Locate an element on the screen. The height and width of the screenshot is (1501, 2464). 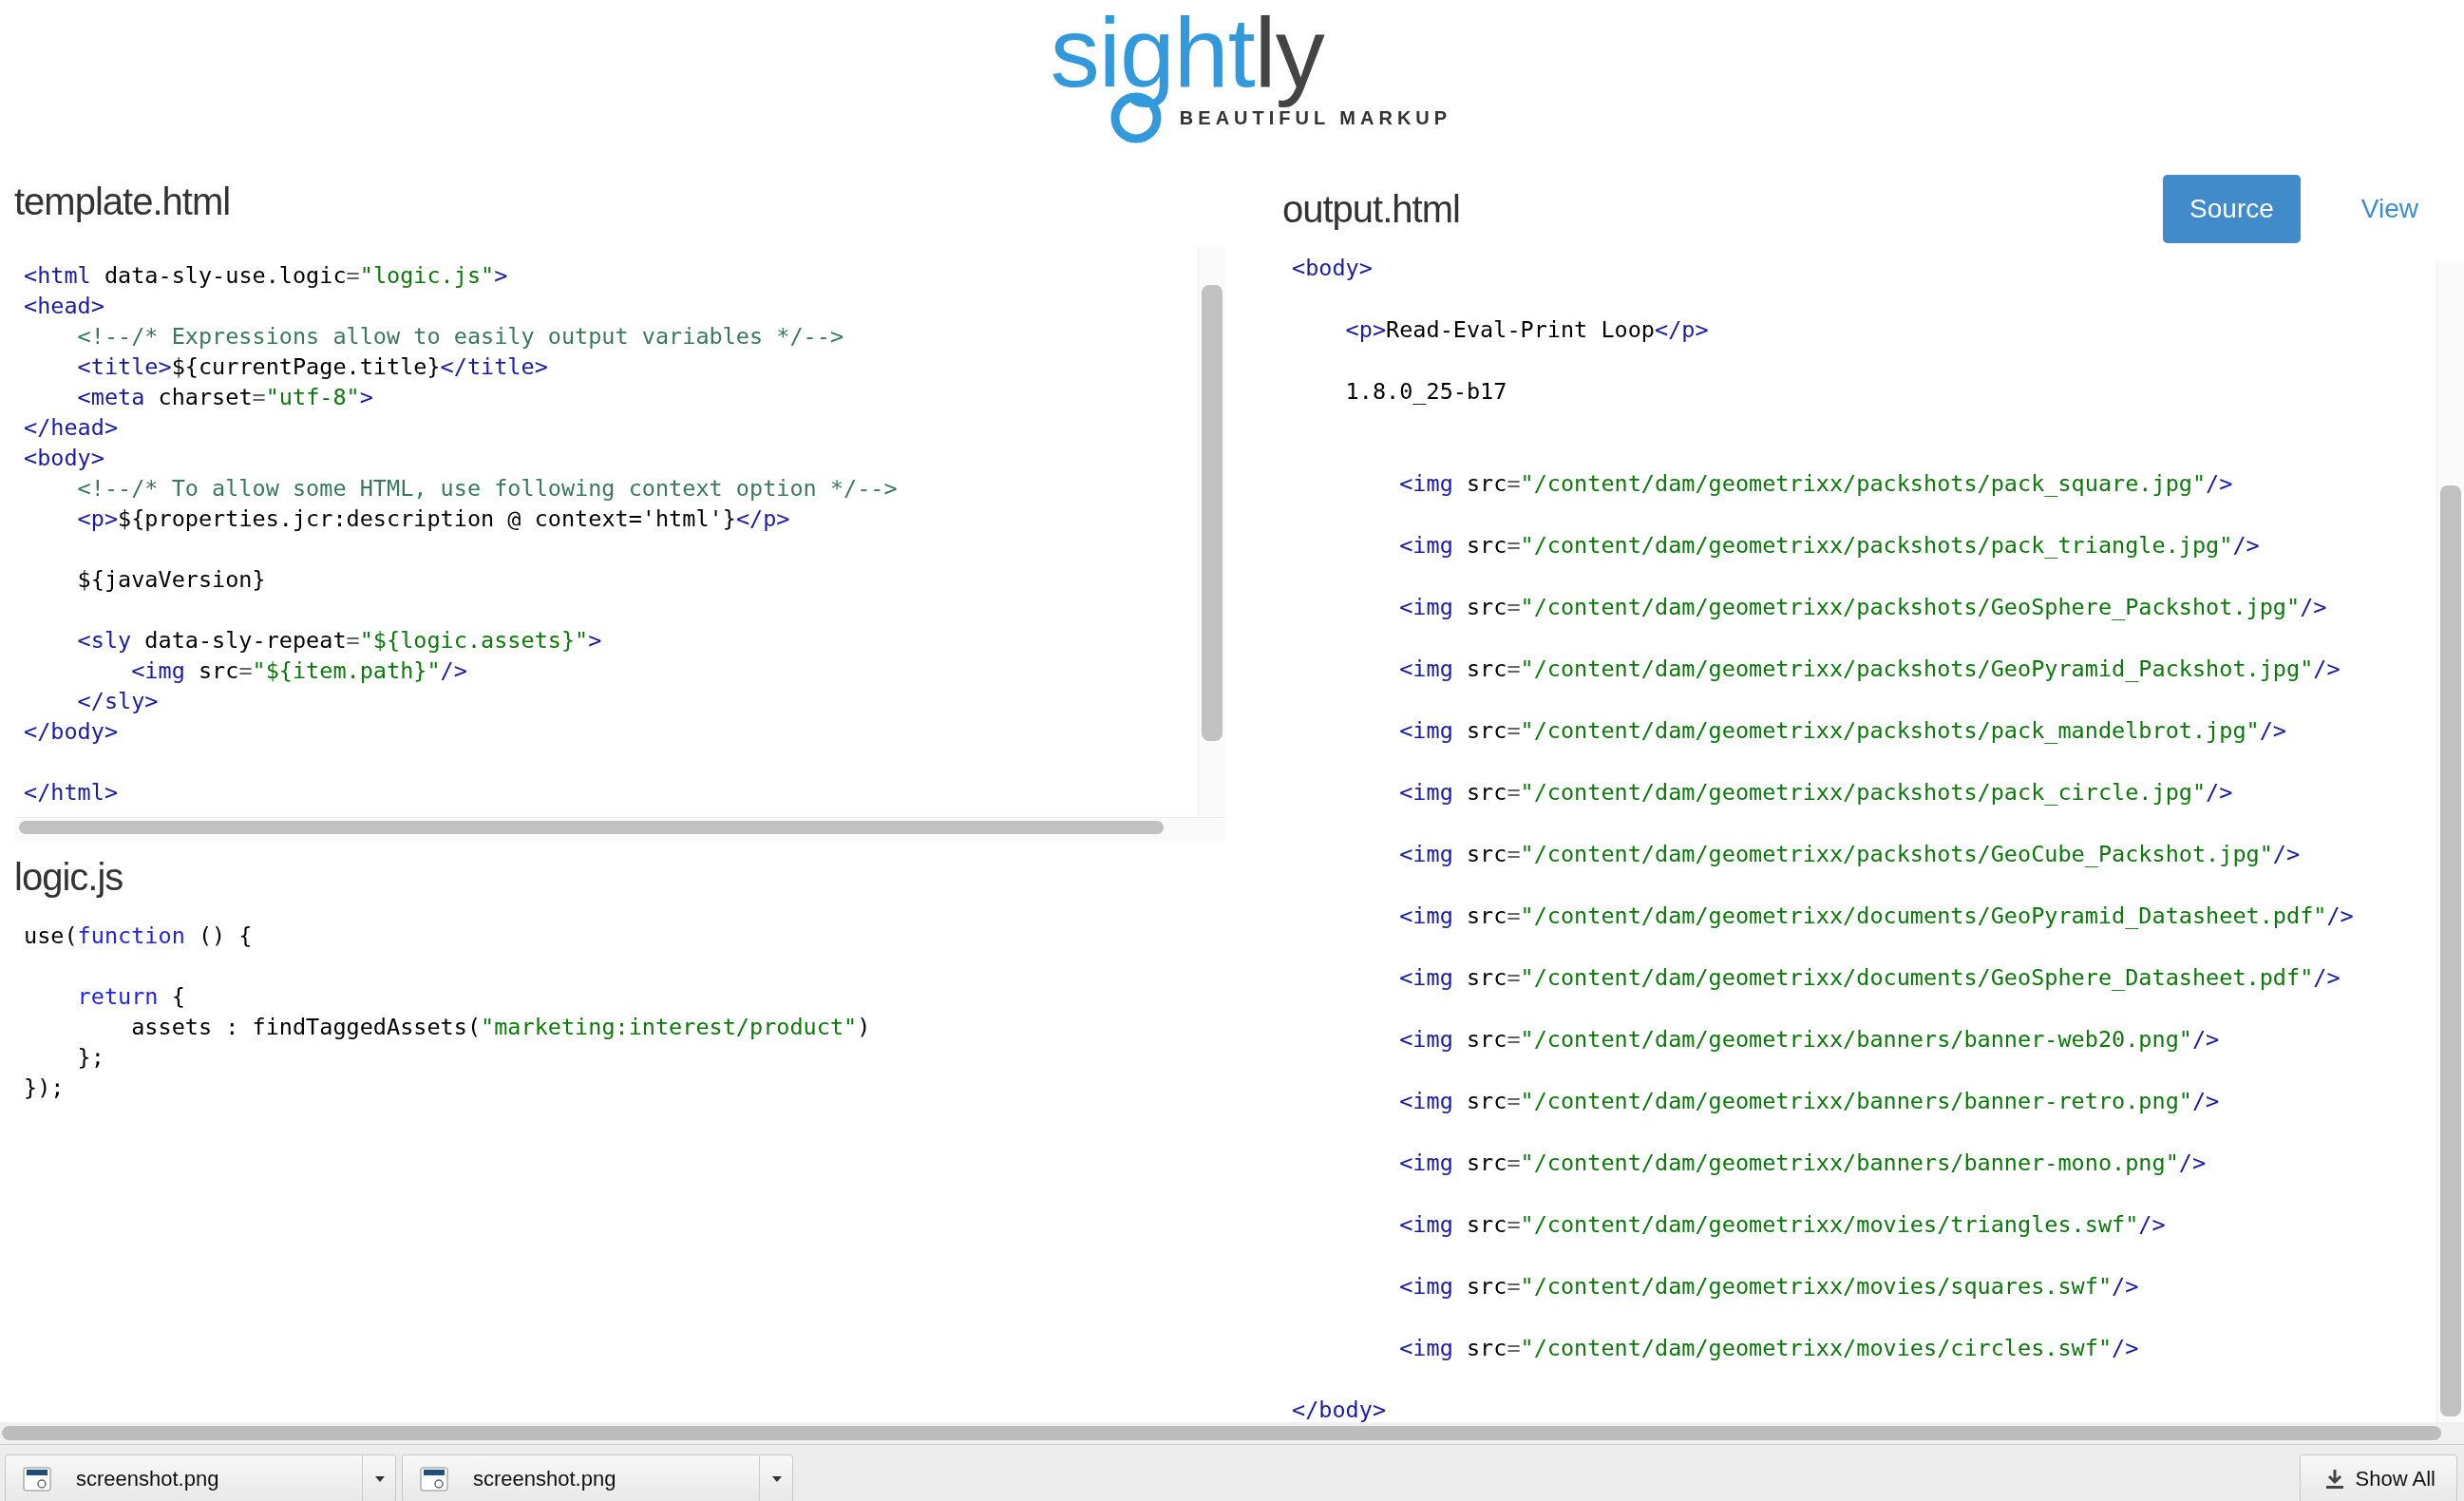
code-line: <meta charset="utf-8"> is located at coordinates (225, 397).